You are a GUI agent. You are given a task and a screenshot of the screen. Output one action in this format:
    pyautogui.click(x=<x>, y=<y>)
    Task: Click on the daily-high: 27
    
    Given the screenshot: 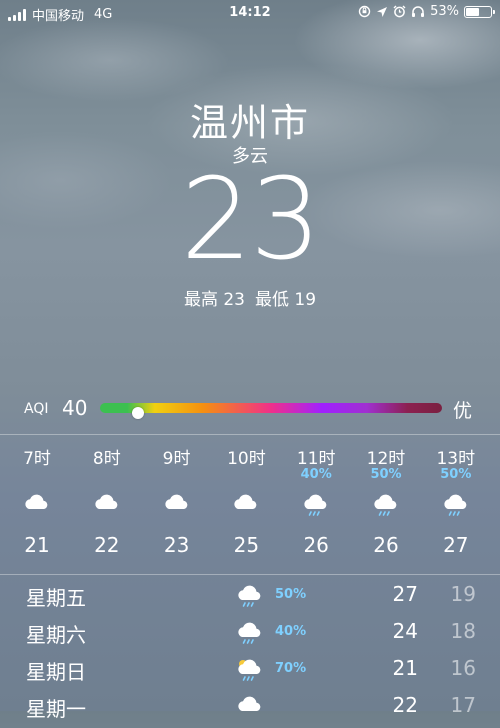 What is the action you would take?
    pyautogui.click(x=405, y=594)
    